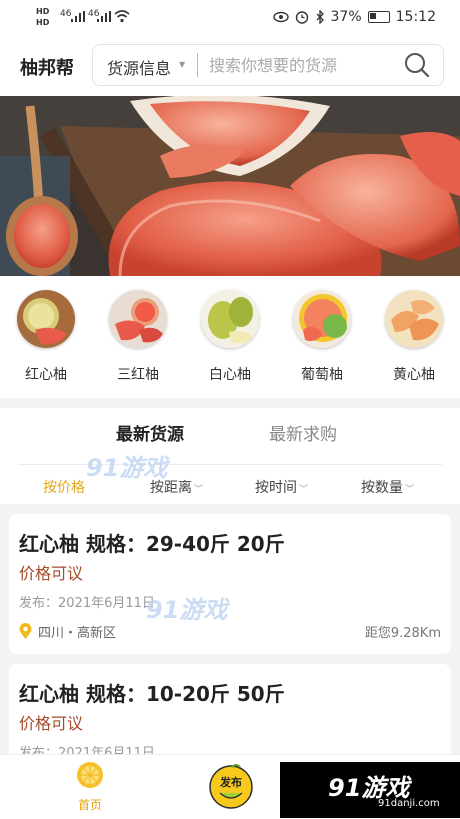 This screenshot has height=819, width=460. I want to click on search-category-select: 货源信息, so click(139, 67).